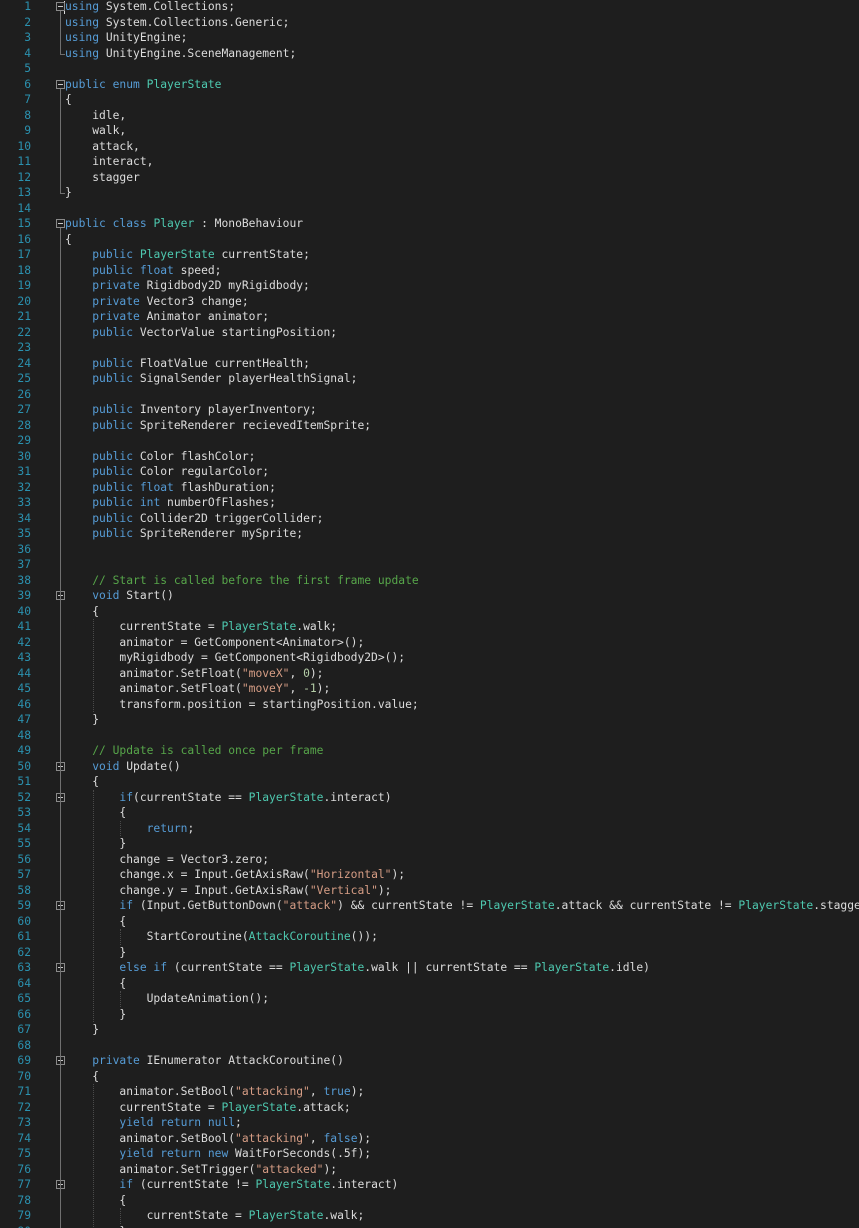 Image resolution: width=859 pixels, height=1228 pixels. Describe the element at coordinates (429, 147) in the screenshot. I see `code-line: 10 attack,` at that location.